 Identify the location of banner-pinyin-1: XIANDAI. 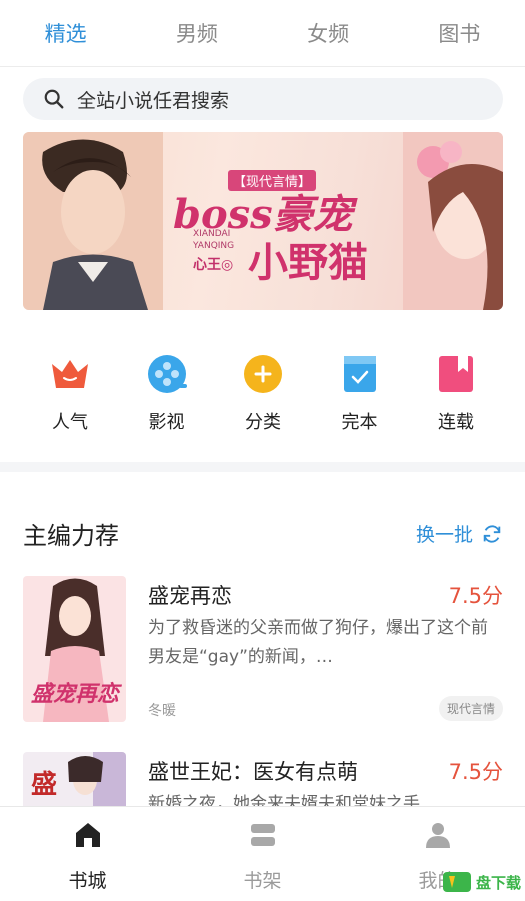
(212, 234).